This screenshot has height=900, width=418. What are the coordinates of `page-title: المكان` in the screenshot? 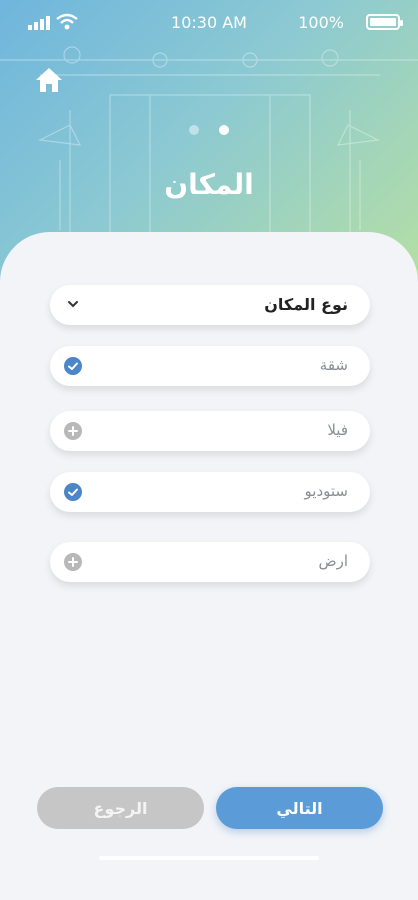 It's located at (209, 184).